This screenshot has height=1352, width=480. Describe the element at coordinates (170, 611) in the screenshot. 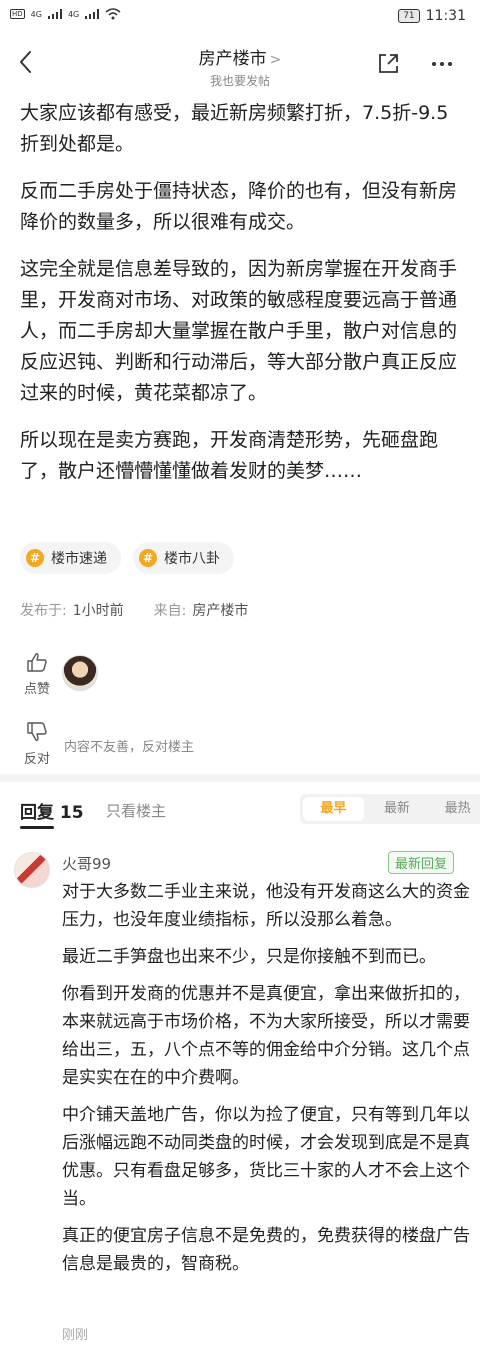

I see `source-label: 来自:` at that location.